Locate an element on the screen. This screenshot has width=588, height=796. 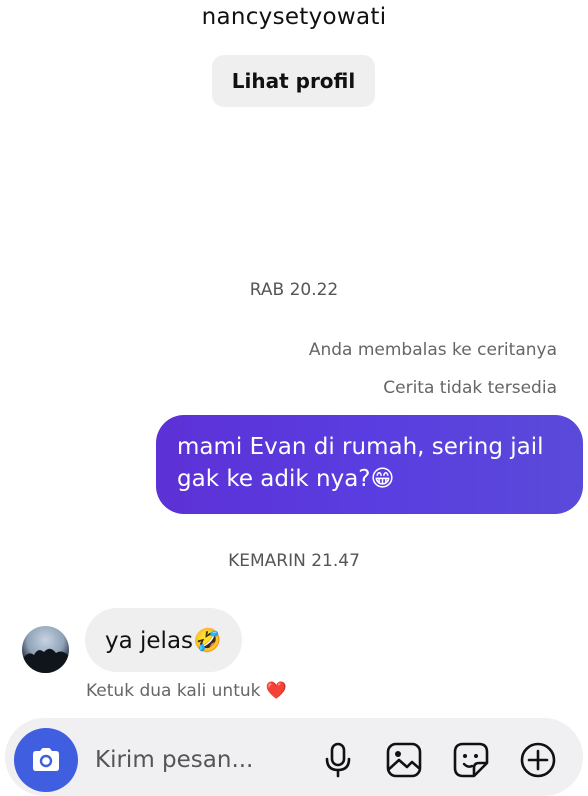
double-tap-hint: Ketuk dua kali untuk ❤️ is located at coordinates (187, 691).